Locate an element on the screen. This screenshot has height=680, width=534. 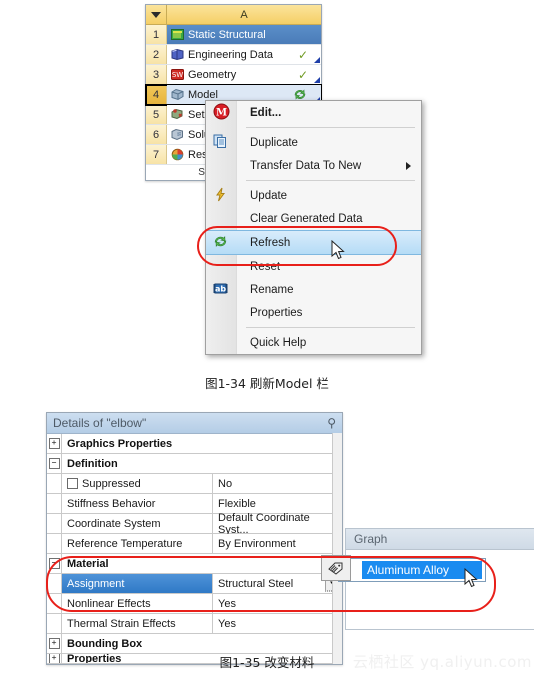
details-group-bounding-box: + Bounding Box is located at coordinates (194, 644).